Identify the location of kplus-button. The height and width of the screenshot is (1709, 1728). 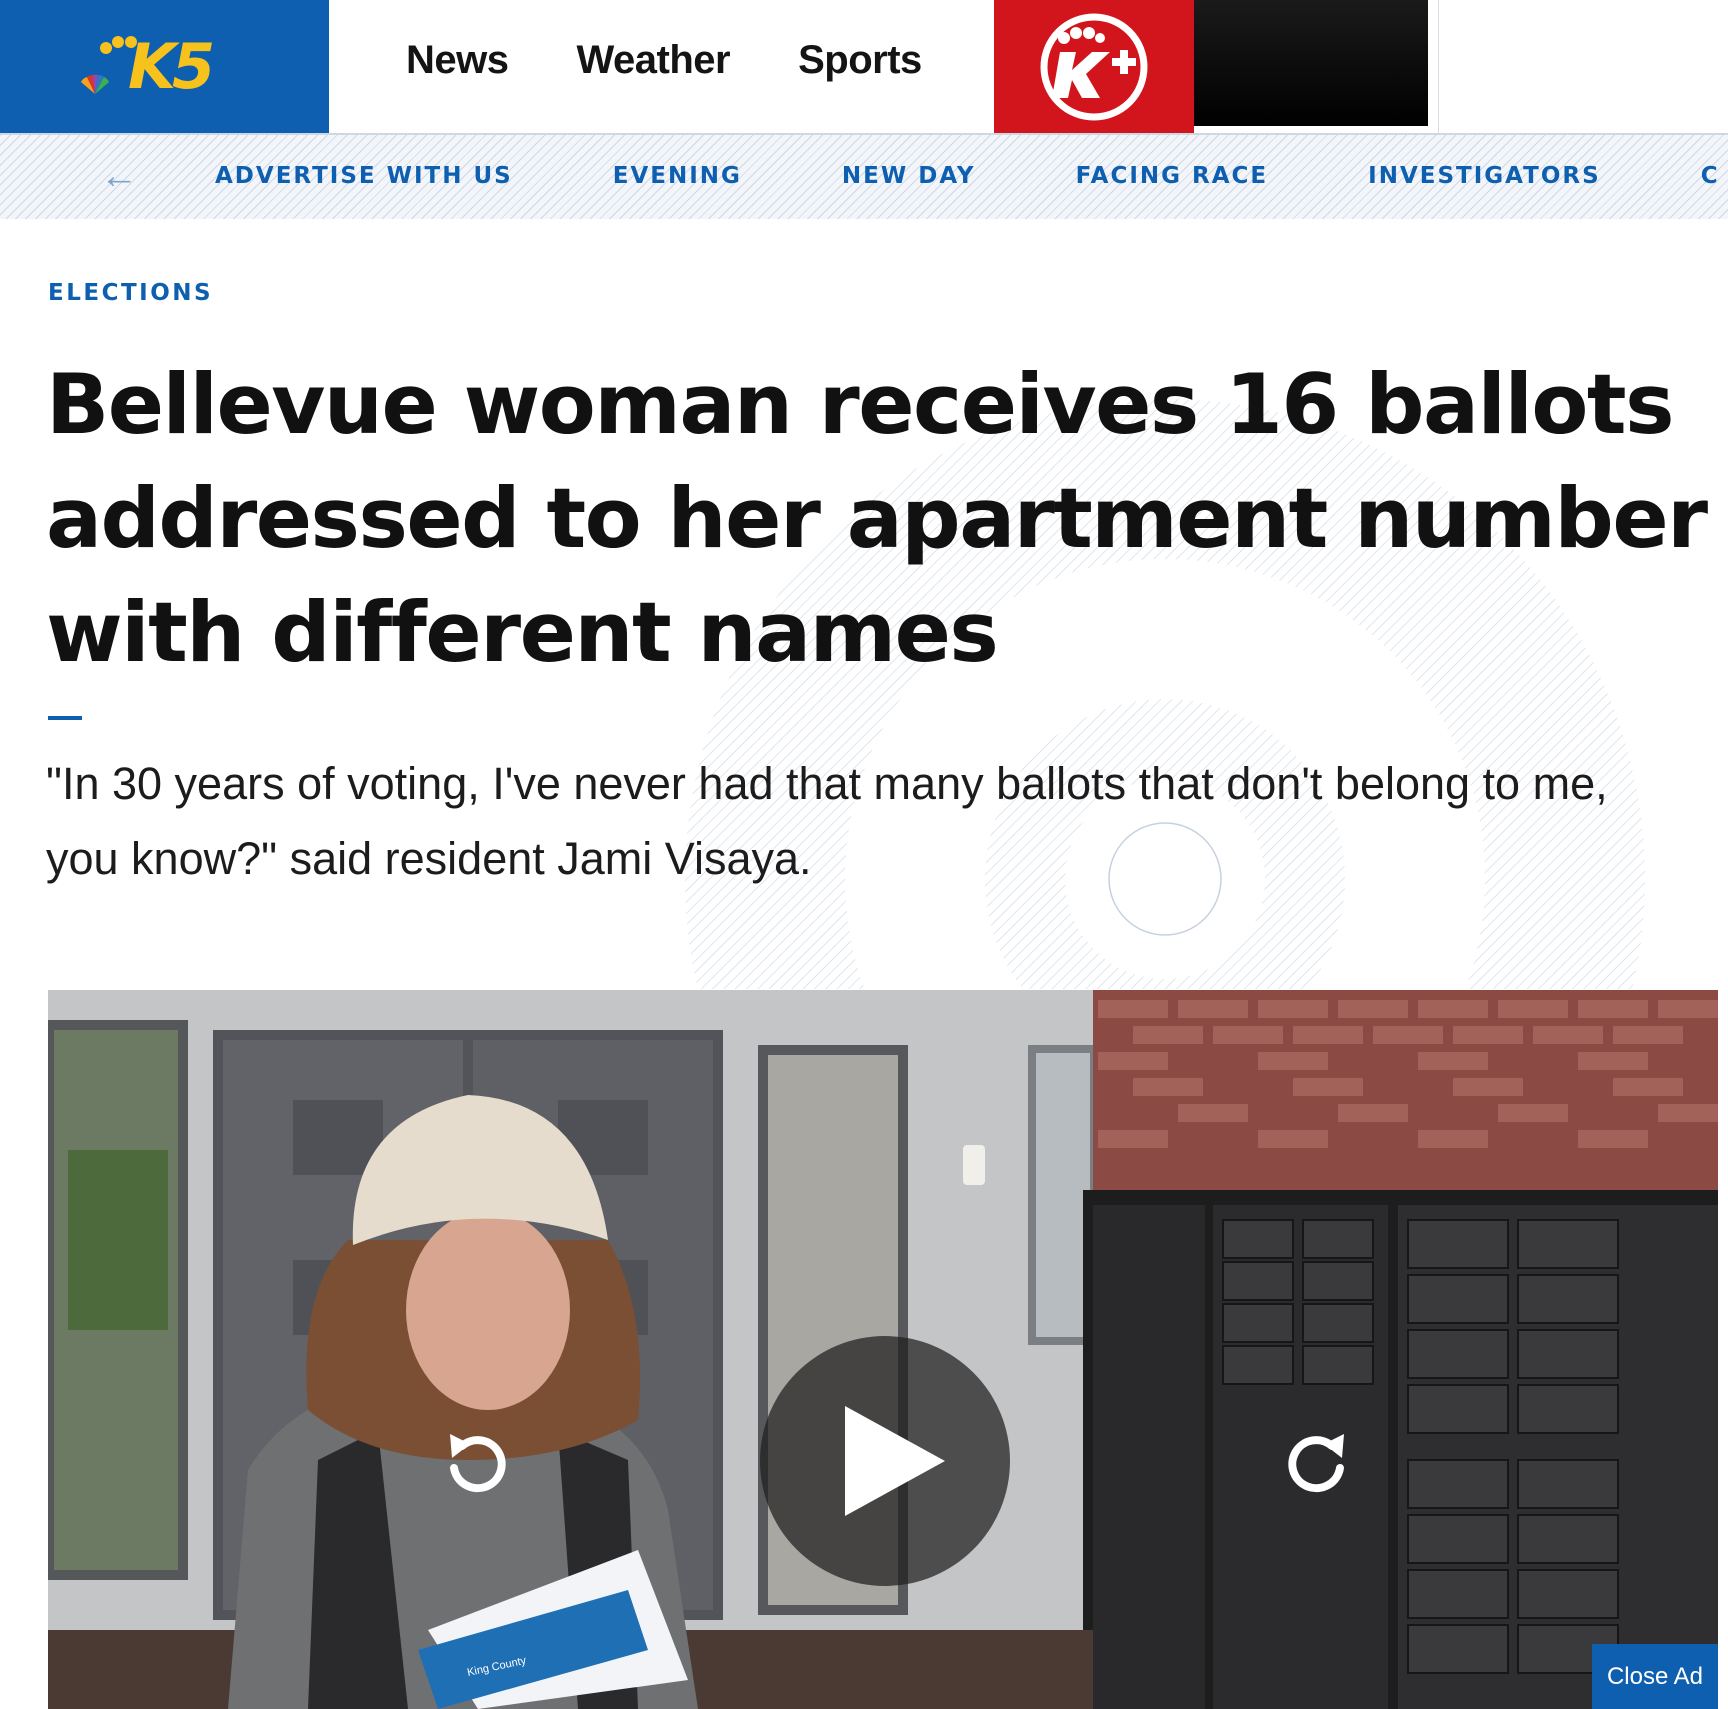
(1094, 66).